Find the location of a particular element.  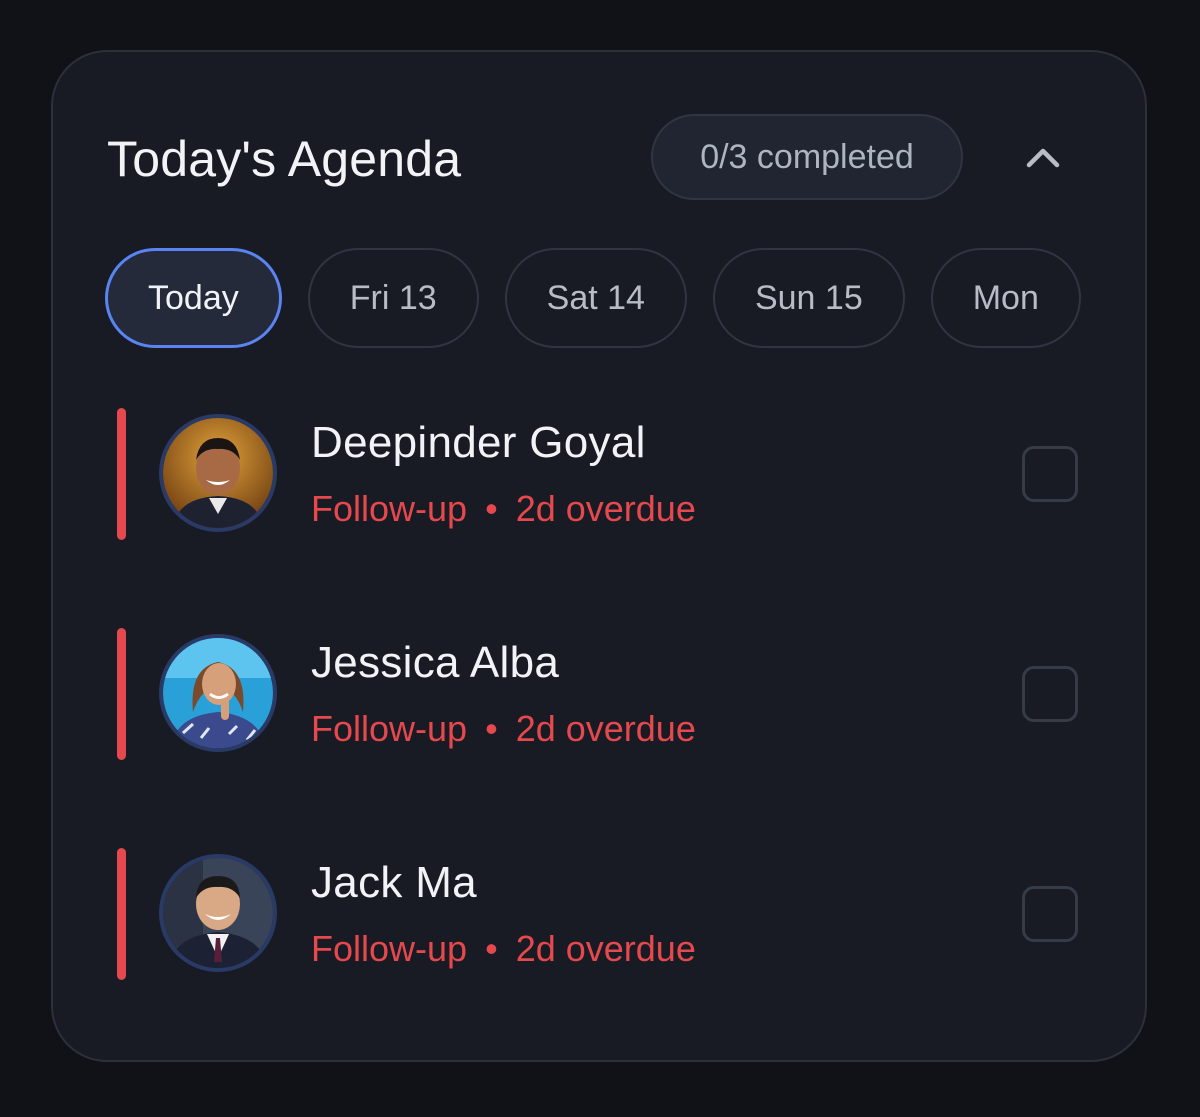

contact-name: Deepinder Goyal is located at coordinates (478, 442).